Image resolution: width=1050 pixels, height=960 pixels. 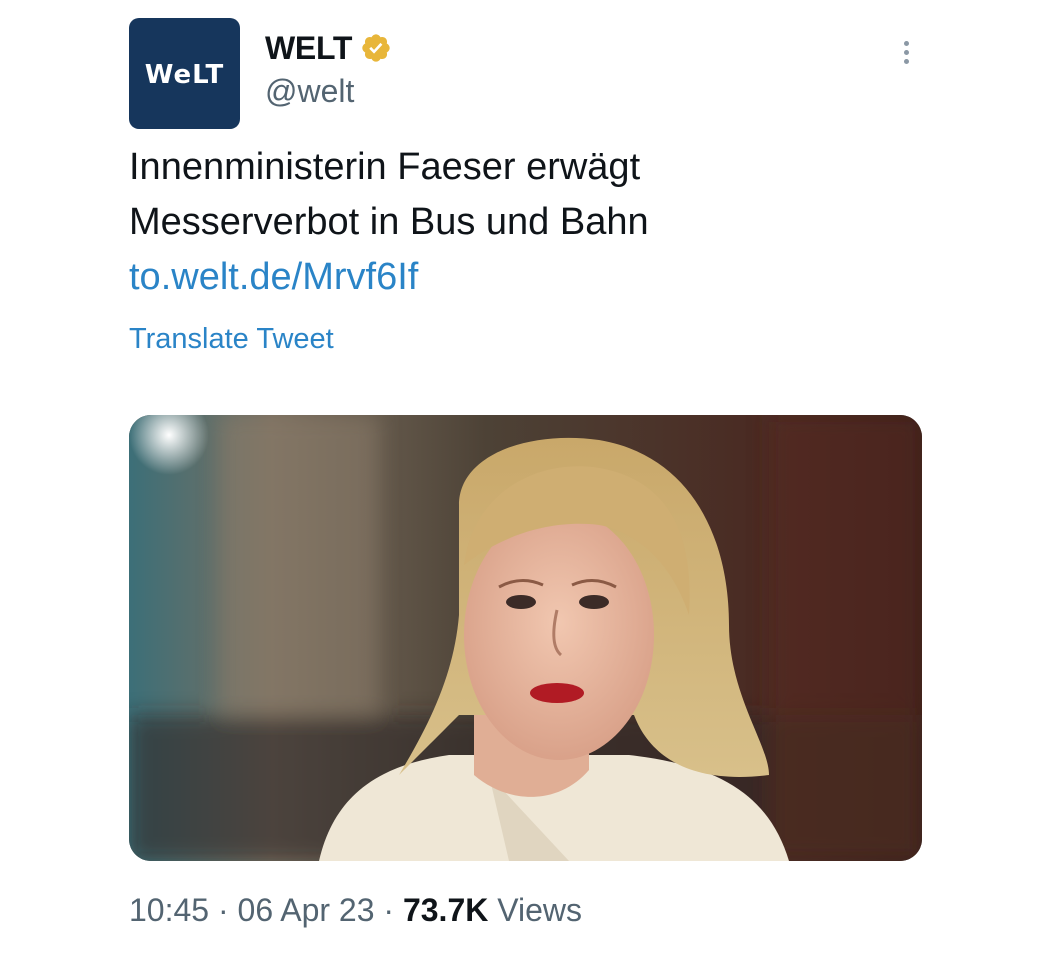 What do you see at coordinates (385, 167) in the screenshot?
I see `tweet-text-line-1: Innenministerin Faeser erwägt` at bounding box center [385, 167].